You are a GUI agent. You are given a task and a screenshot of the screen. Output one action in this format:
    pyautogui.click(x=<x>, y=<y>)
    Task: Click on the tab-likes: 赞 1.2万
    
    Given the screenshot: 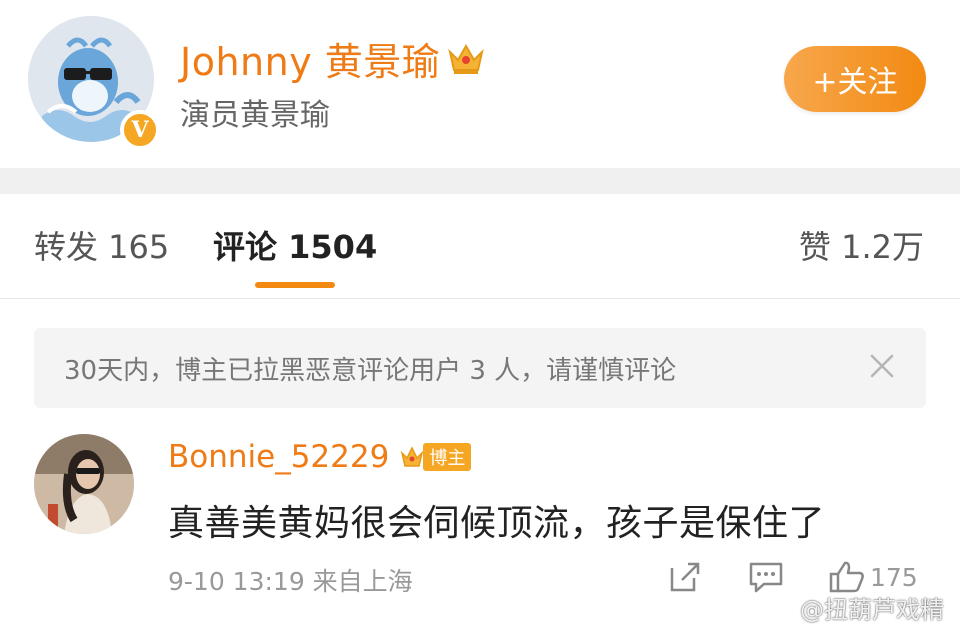 What is the action you would take?
    pyautogui.click(x=861, y=245)
    